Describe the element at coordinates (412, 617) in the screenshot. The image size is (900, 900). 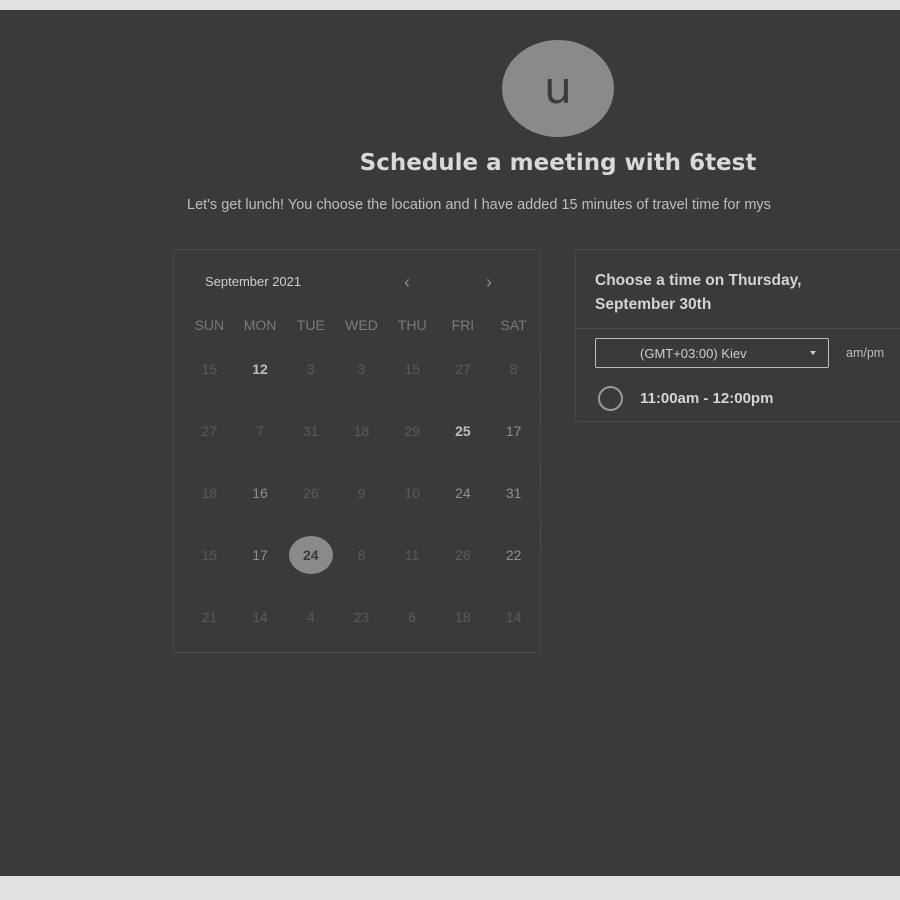
I see `calendar-day-number: 6` at that location.